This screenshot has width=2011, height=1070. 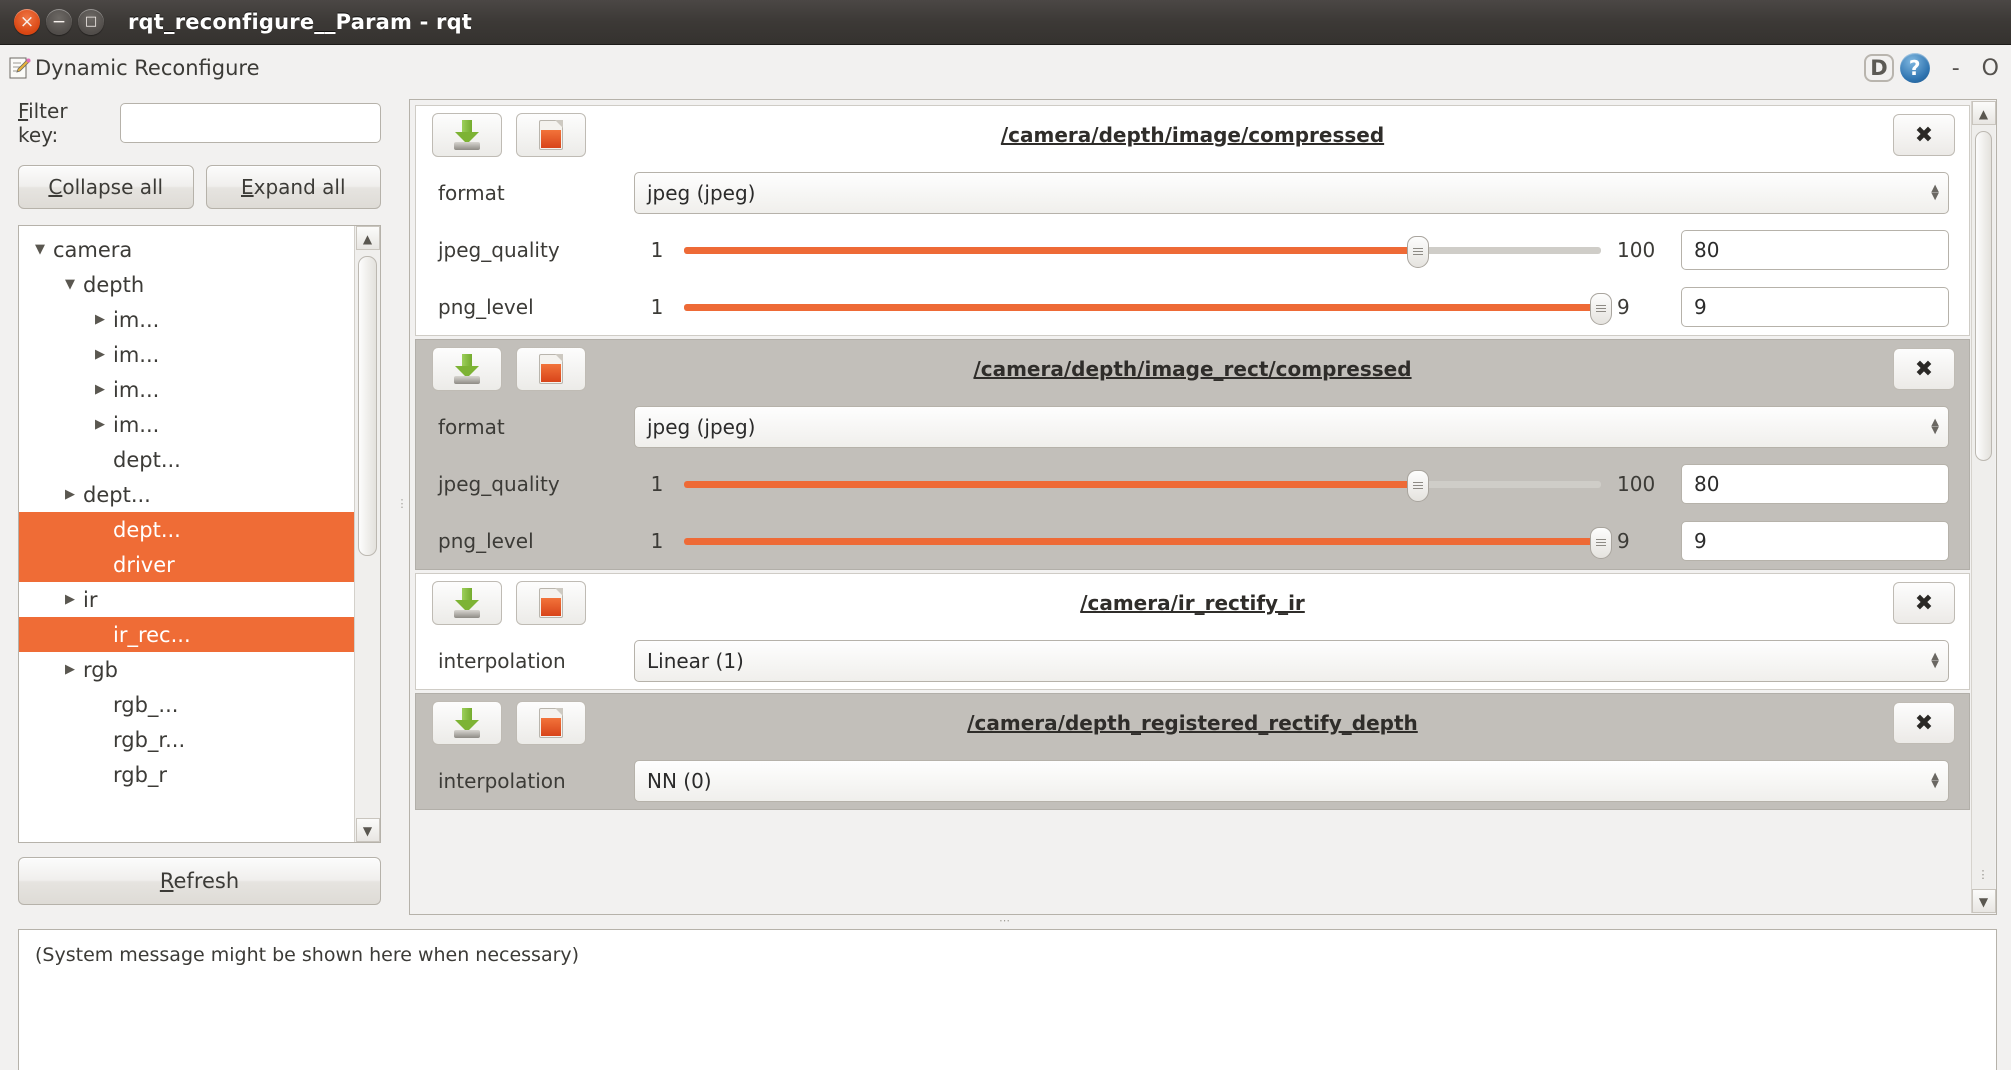 I want to click on group-title: /camera/depth_registered_rectify_depth, so click(x=1192, y=723).